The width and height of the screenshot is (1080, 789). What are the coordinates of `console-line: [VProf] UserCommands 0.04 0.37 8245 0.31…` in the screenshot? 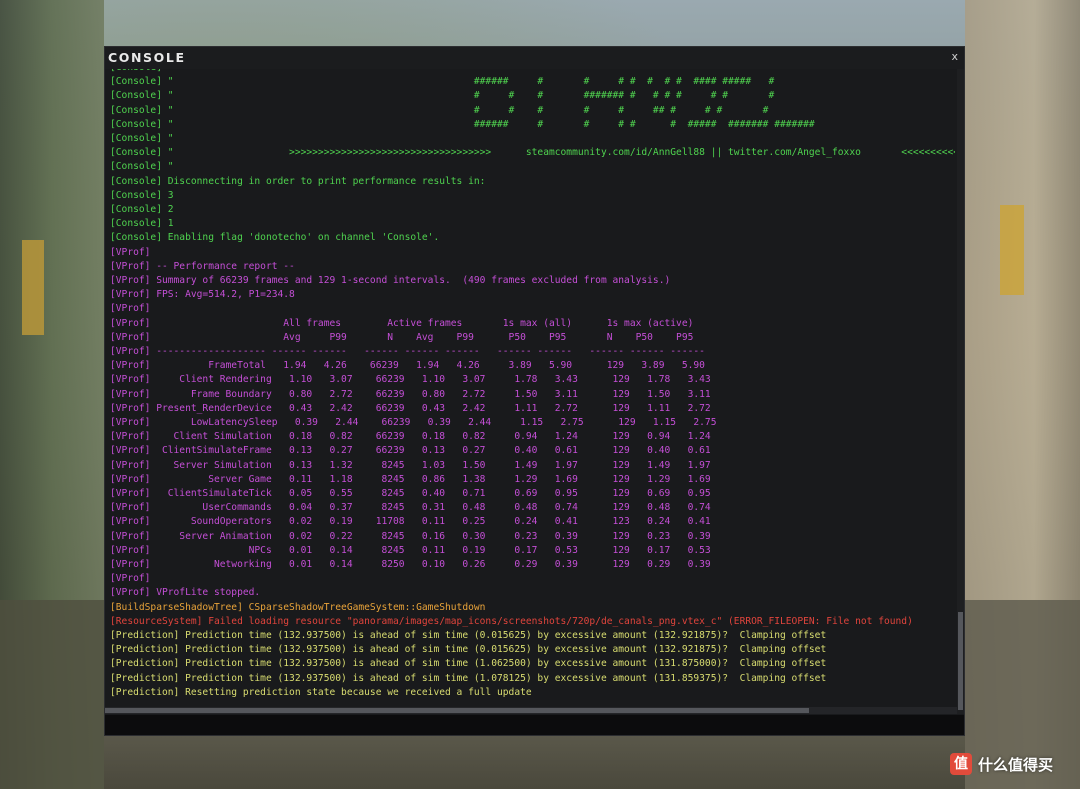 It's located at (410, 508).